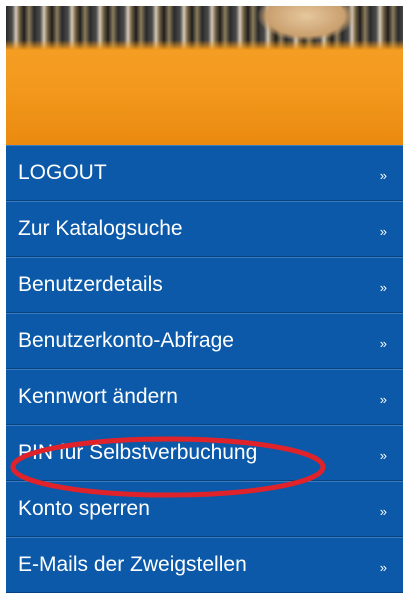 Image resolution: width=403 pixels, height=593 pixels. I want to click on menu-item-label: LOGOUT, so click(62, 172).